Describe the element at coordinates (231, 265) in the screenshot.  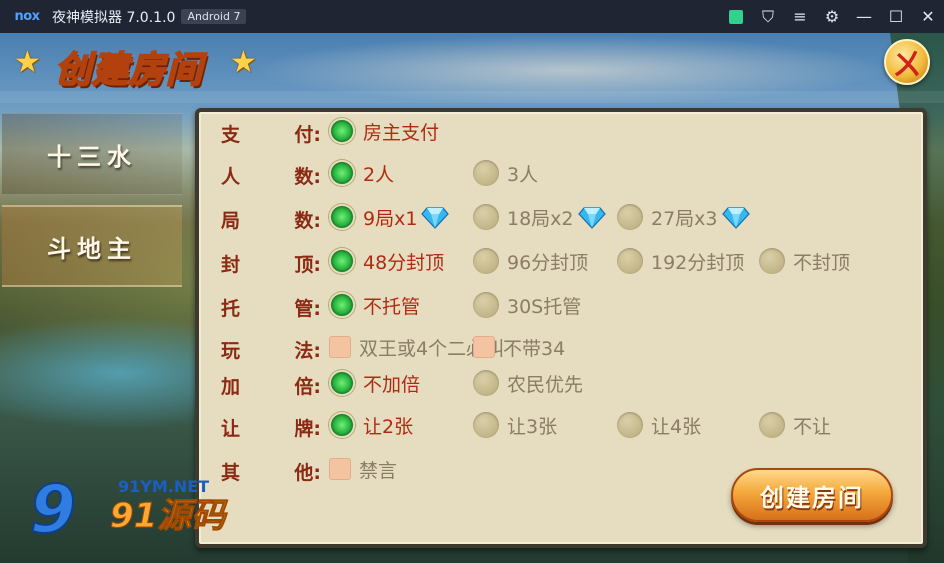
I see `row-label-char: 封` at that location.